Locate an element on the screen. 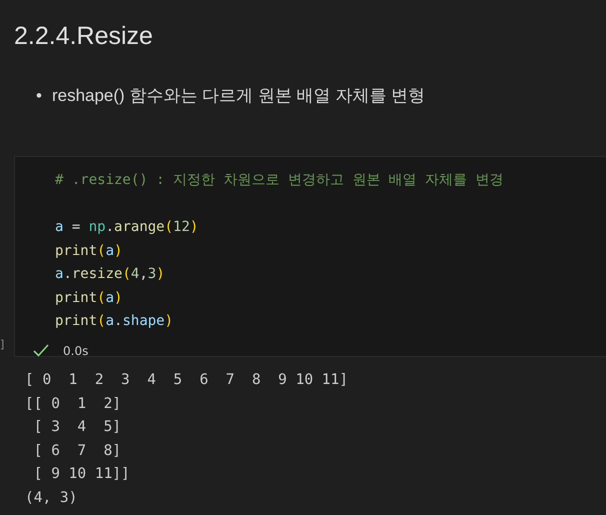 This screenshot has height=515, width=606. output-line: [ 6 7 8] is located at coordinates (77, 451).